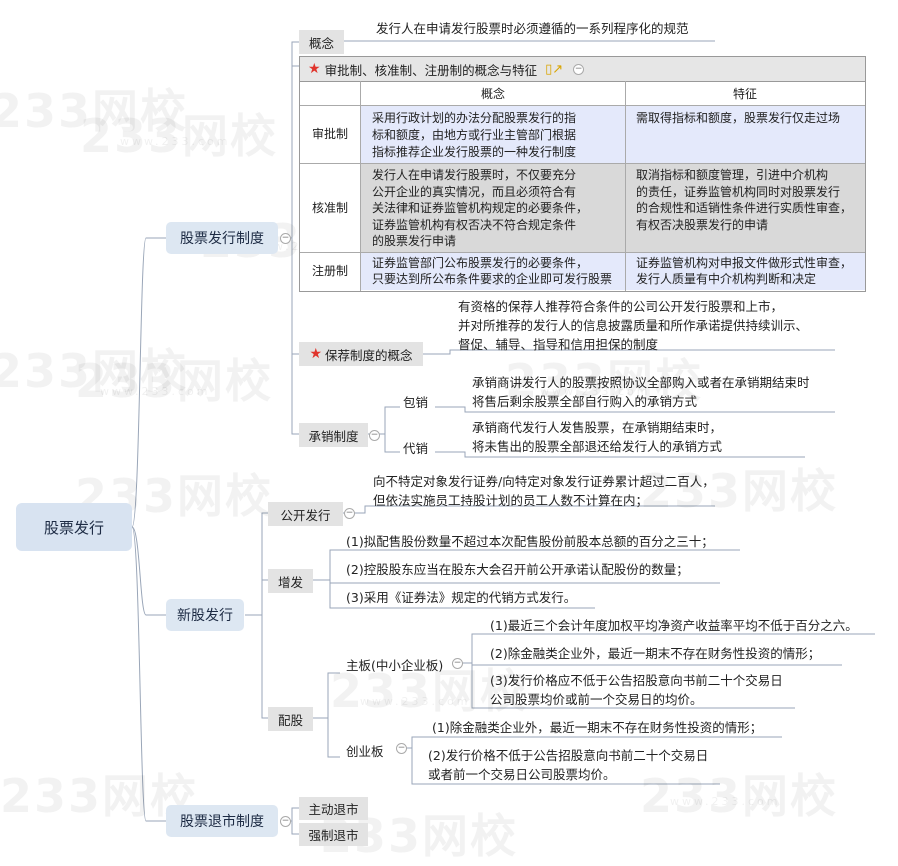 This screenshot has width=898, height=866. I want to click on table-cell: 证券监管部门公布股票发行的必要条件， 只要达到所公布条件要求的企业即可发行股票, so click(492, 271).